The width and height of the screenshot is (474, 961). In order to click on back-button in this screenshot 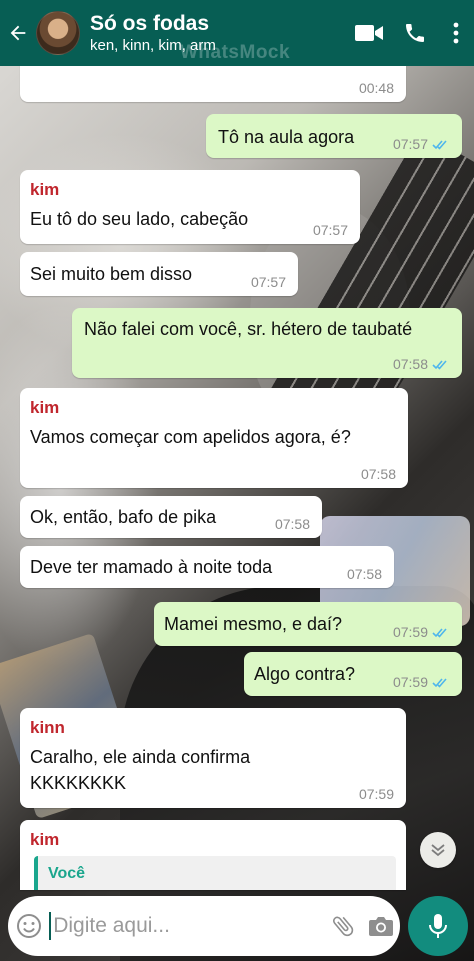, I will do `click(18, 33)`.